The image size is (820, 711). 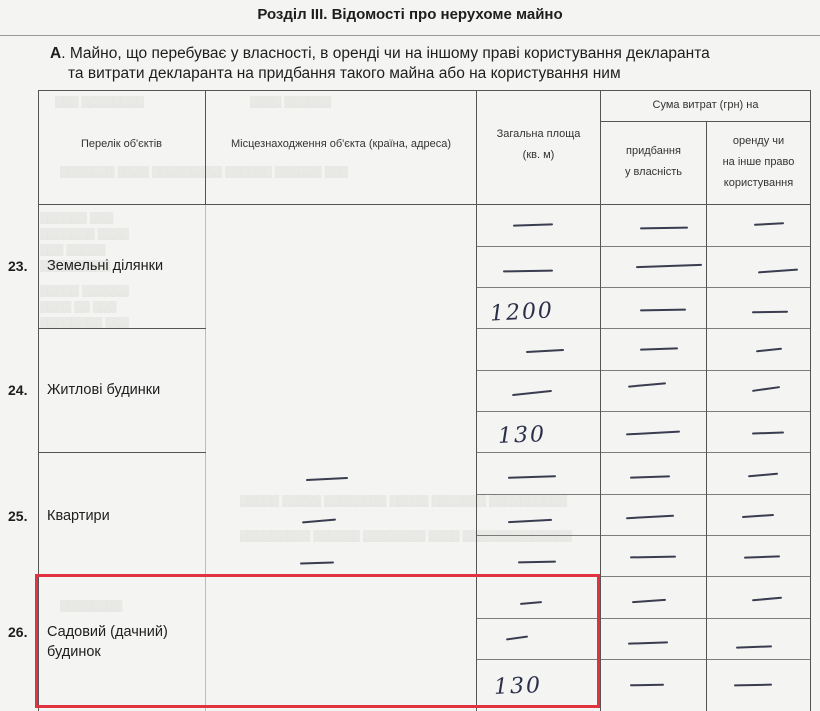 I want to click on row-number: 25., so click(x=18, y=516).